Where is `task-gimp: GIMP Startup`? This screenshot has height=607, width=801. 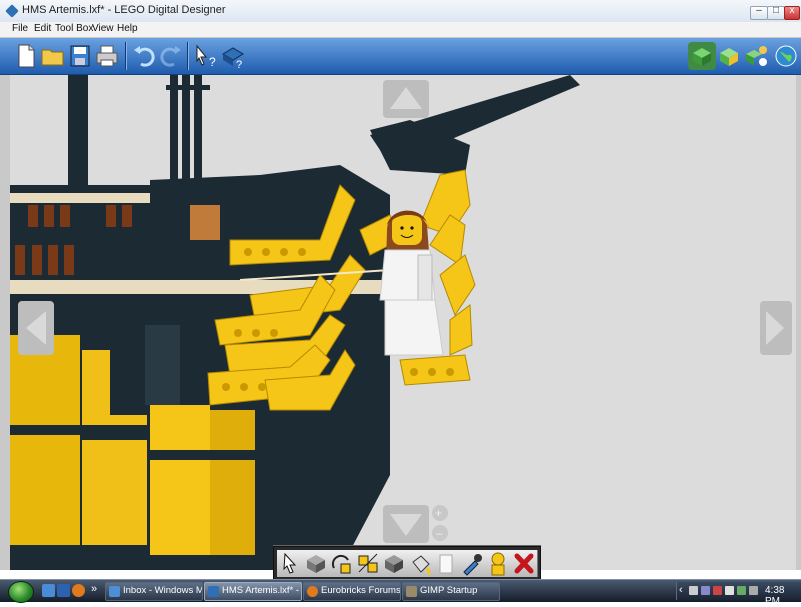
task-gimp: GIMP Startup is located at coordinates (451, 591).